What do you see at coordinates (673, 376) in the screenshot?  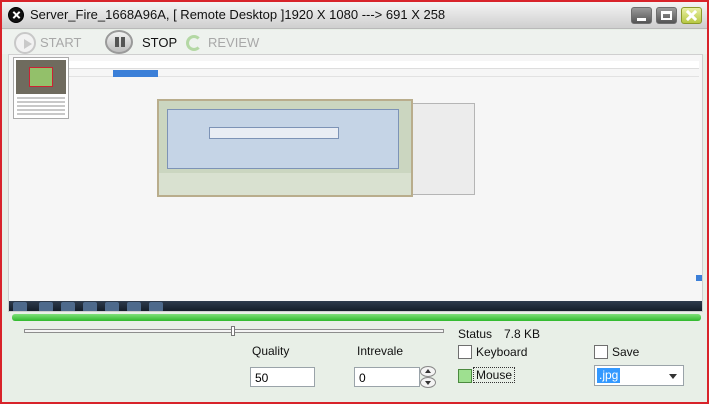 I see `chevron-down-icon` at bounding box center [673, 376].